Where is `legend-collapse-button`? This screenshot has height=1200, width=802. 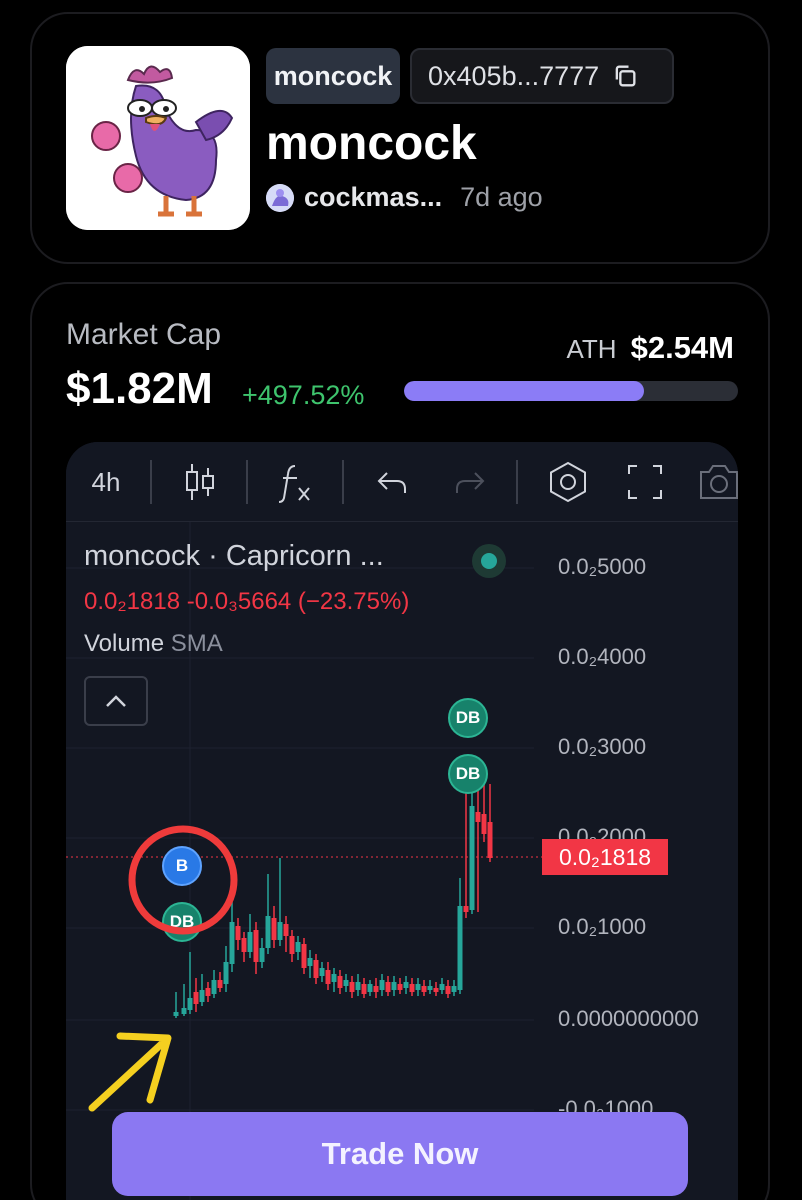 legend-collapse-button is located at coordinates (116, 701).